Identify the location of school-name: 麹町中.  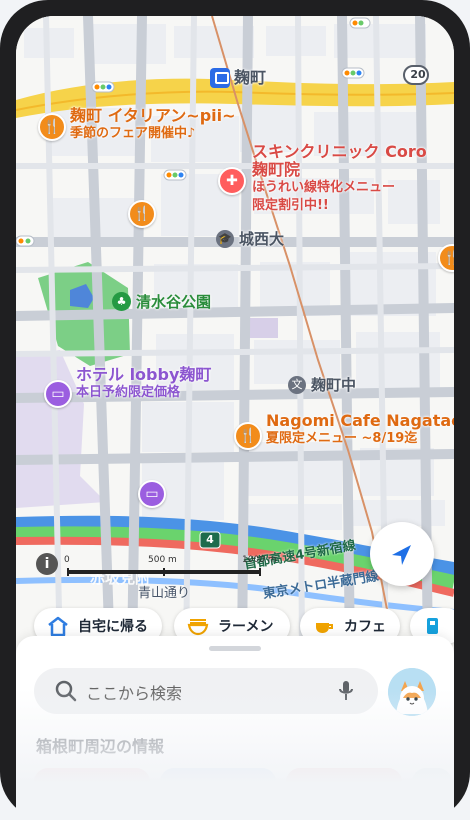
(334, 385).